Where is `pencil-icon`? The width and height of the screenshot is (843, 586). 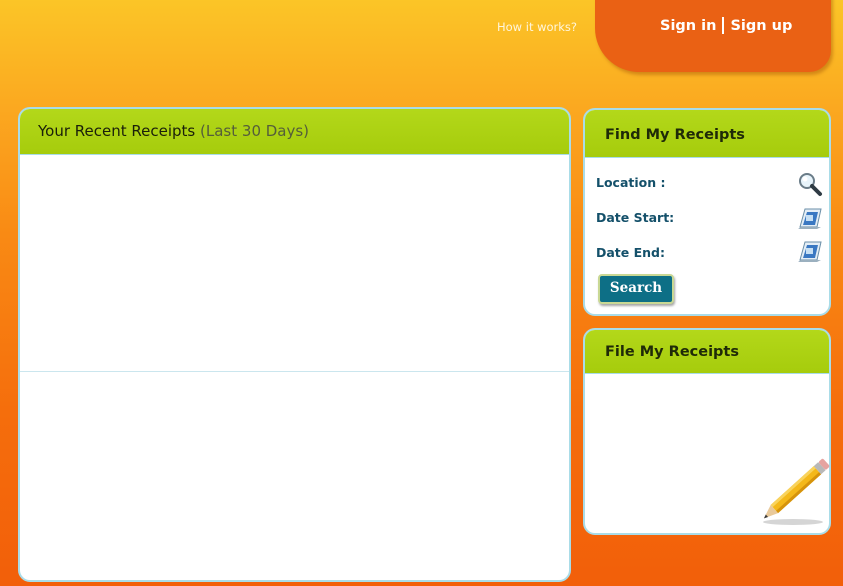
pencil-icon is located at coordinates (794, 489).